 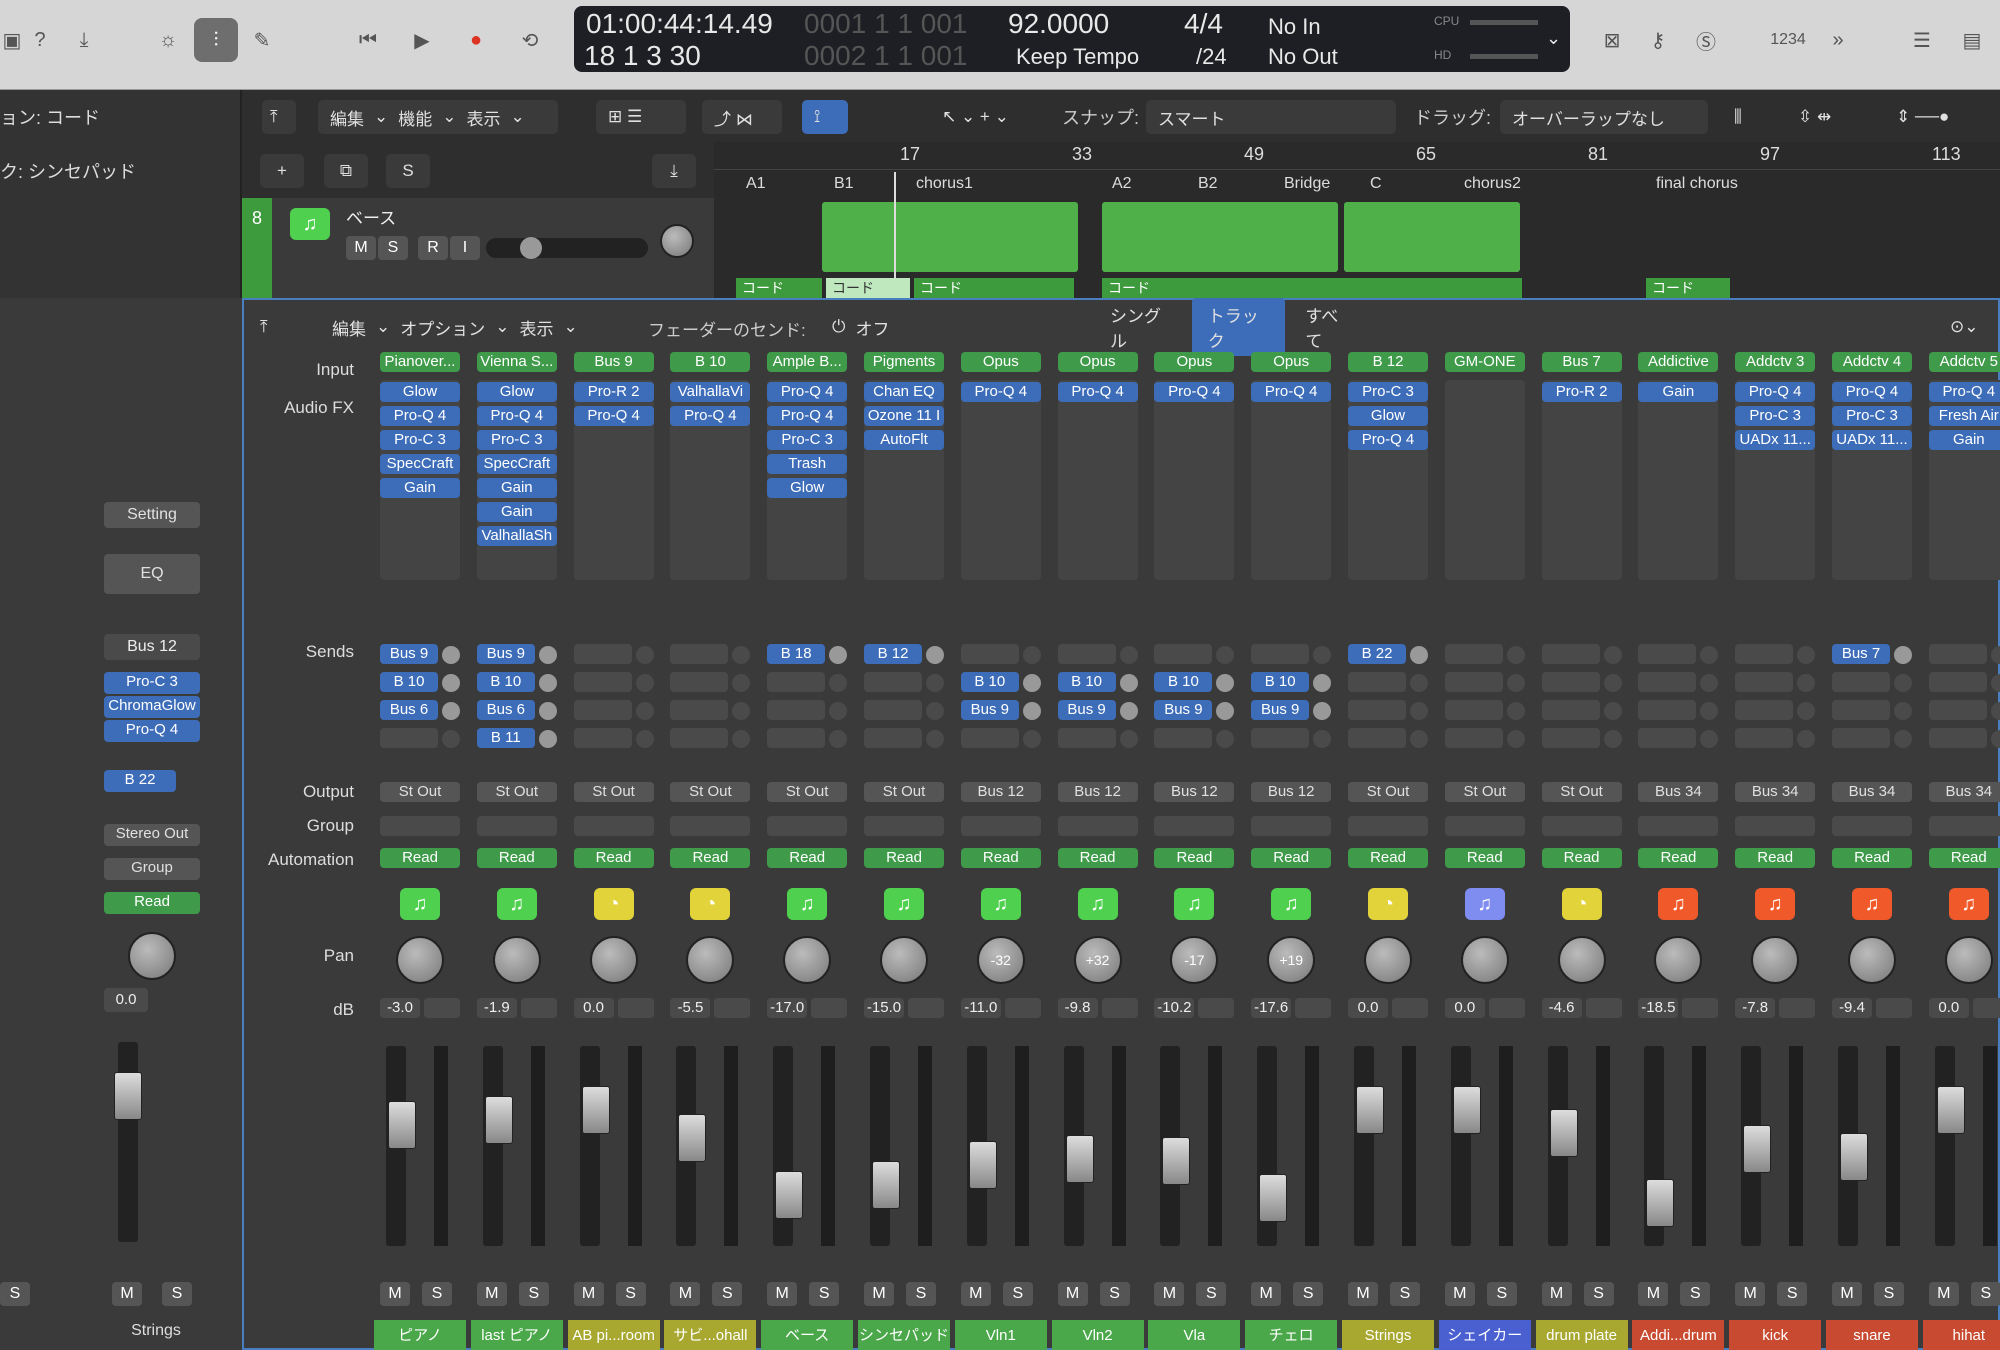 I want to click on input-slot: Addctv 5, so click(x=1964, y=362).